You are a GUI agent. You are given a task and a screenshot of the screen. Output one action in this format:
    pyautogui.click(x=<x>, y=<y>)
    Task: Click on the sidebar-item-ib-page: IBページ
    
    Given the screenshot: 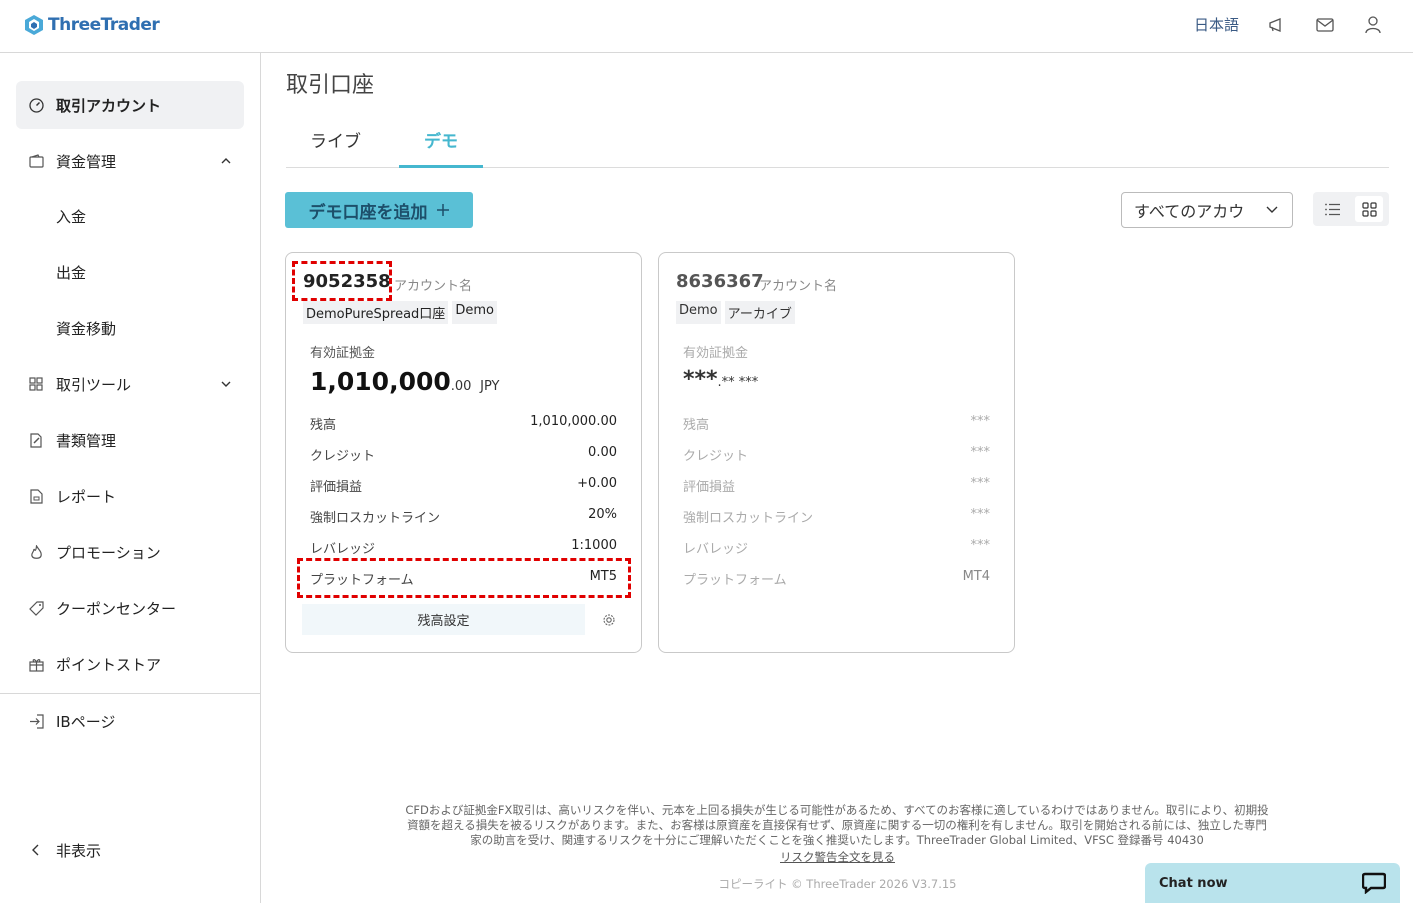 What is the action you would take?
    pyautogui.click(x=130, y=721)
    